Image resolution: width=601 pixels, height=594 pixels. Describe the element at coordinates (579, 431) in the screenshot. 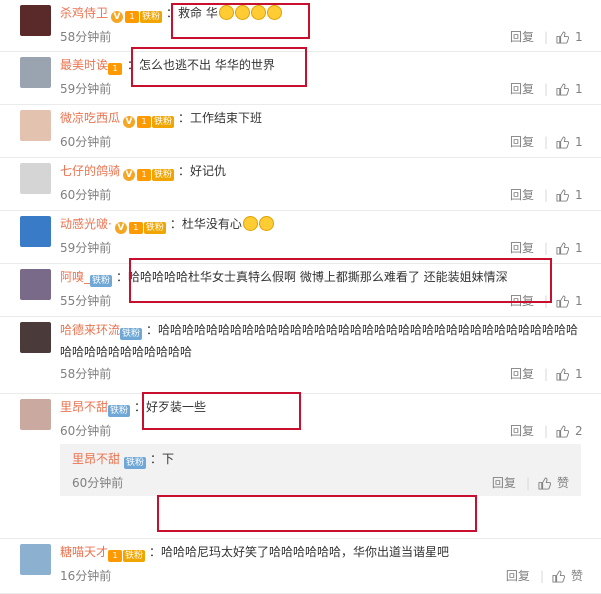

I see `like-count: 2` at that location.